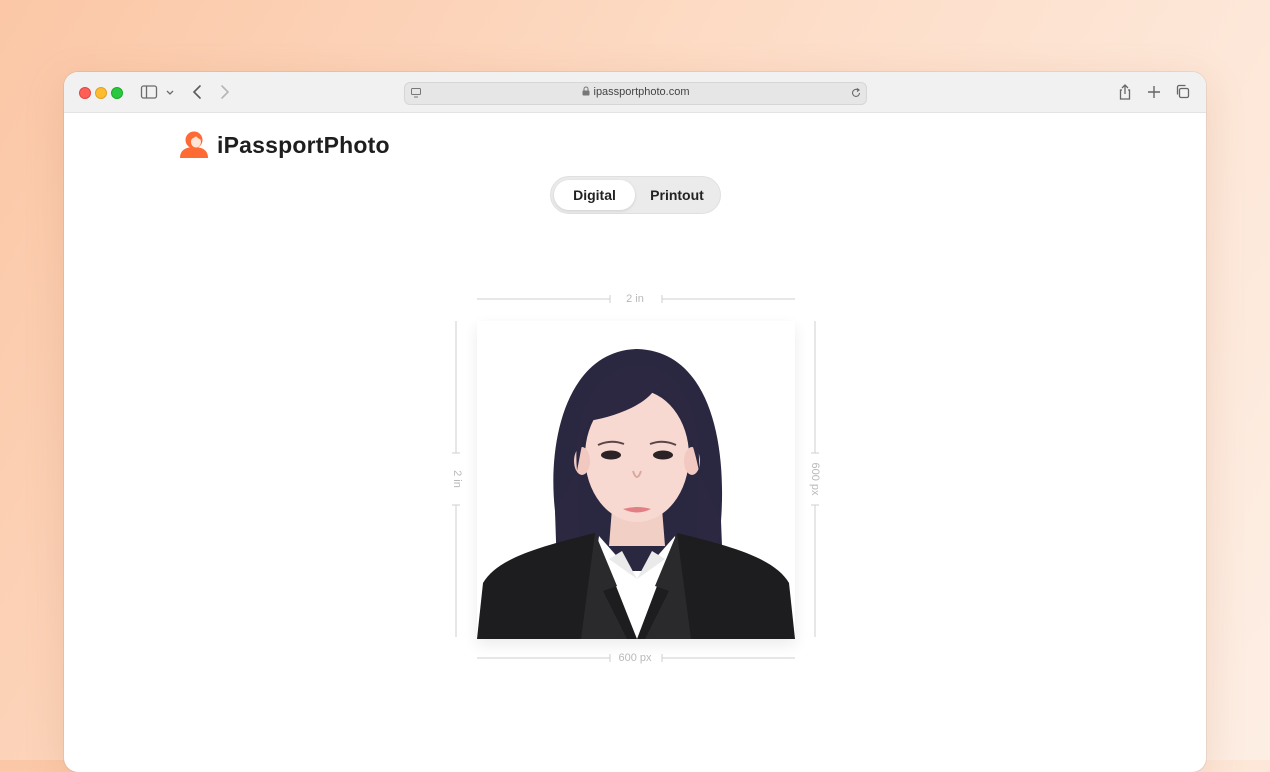 The width and height of the screenshot is (1270, 772). I want to click on lock-icon, so click(585, 91).